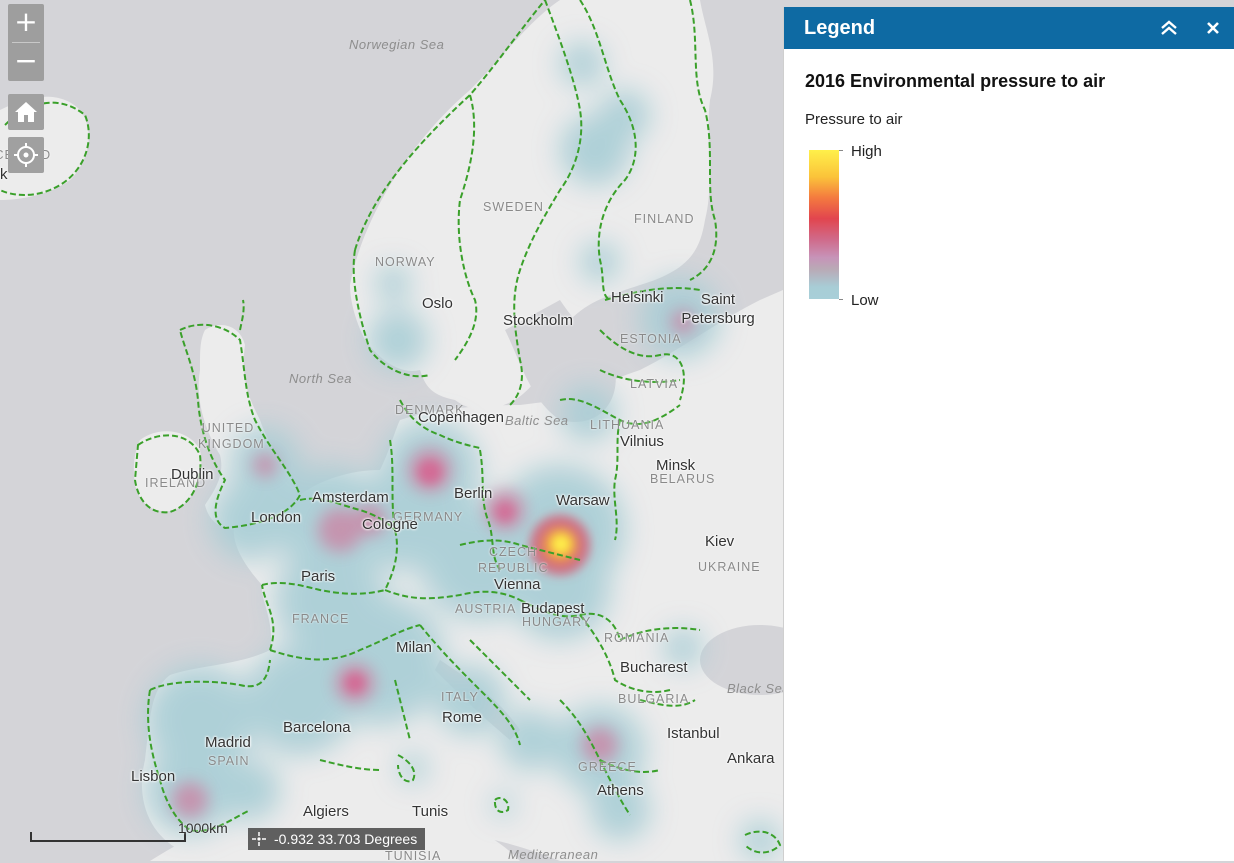 The width and height of the screenshot is (1234, 863). I want to click on legend-color-ramp, so click(824, 224).